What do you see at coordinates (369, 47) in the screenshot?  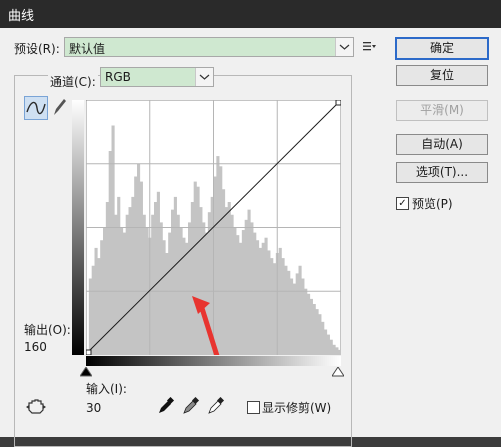 I see `preset-menu-icon` at bounding box center [369, 47].